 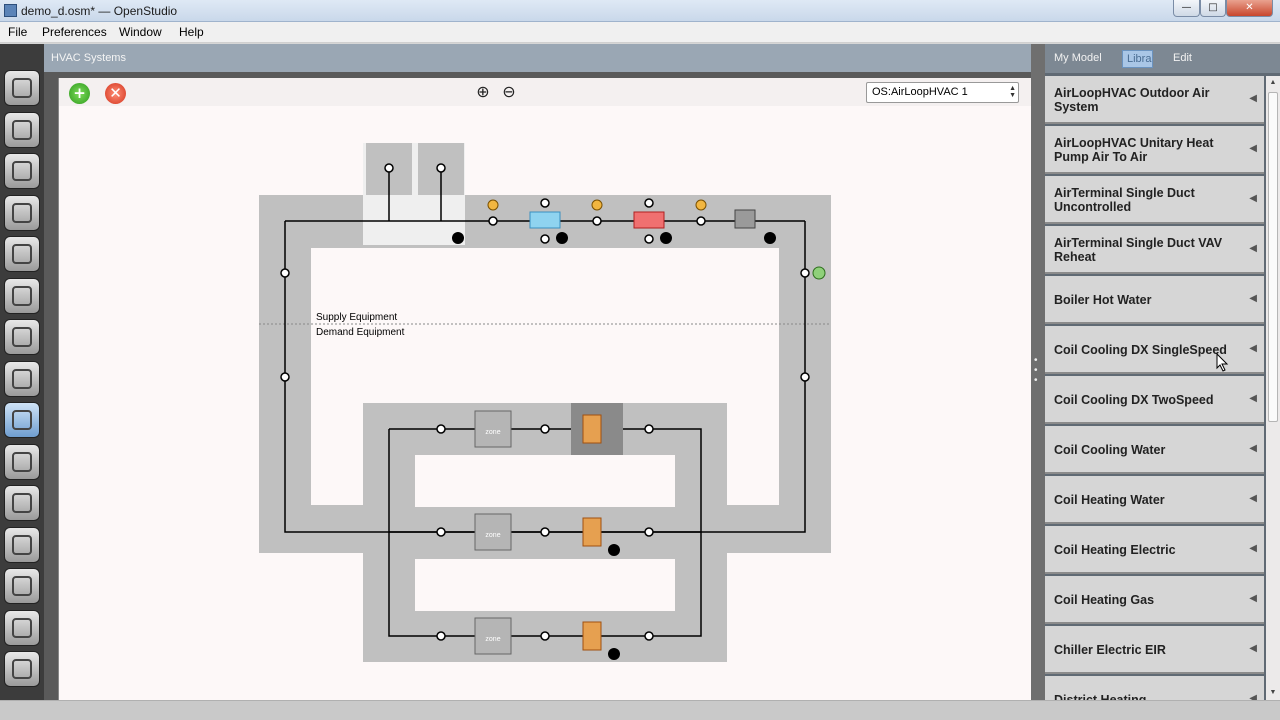 I want to click on zoom-in-icon: ⊕, so click(x=483, y=93).